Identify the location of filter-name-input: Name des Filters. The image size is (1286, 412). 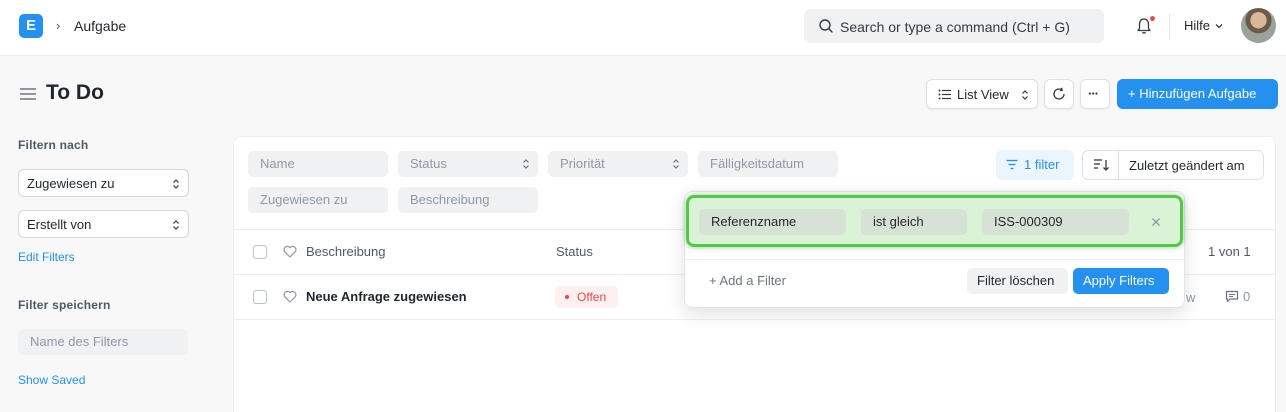
(103, 342).